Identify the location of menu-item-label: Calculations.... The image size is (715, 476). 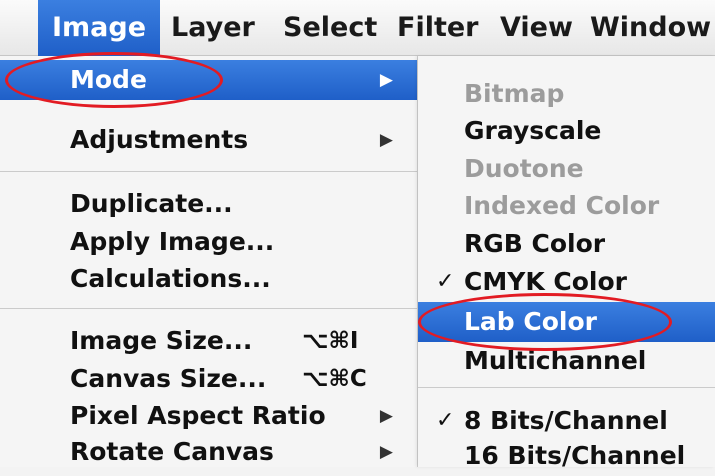
(170, 278).